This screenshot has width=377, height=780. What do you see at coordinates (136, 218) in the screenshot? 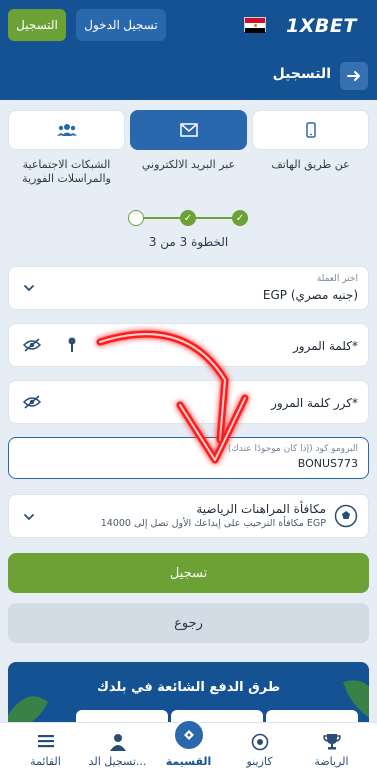
I see `step-3-current` at bounding box center [136, 218].